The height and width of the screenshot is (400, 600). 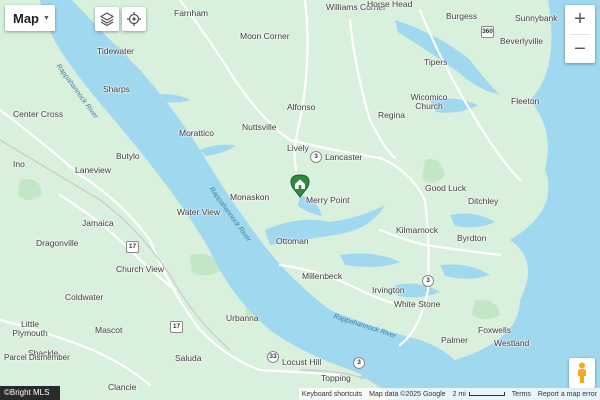 I want to click on place-label-coldwater: Coldwater, so click(x=84, y=297).